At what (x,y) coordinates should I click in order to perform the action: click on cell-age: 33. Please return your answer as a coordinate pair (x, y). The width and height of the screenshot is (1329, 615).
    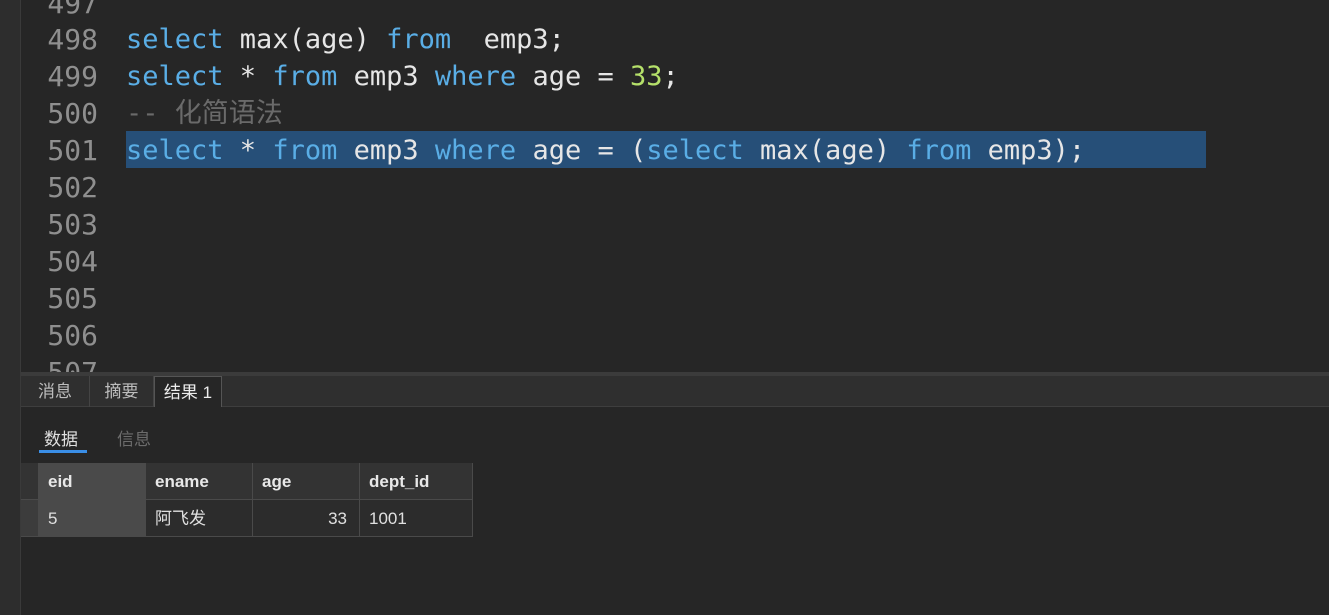
    Looking at the image, I should click on (306, 518).